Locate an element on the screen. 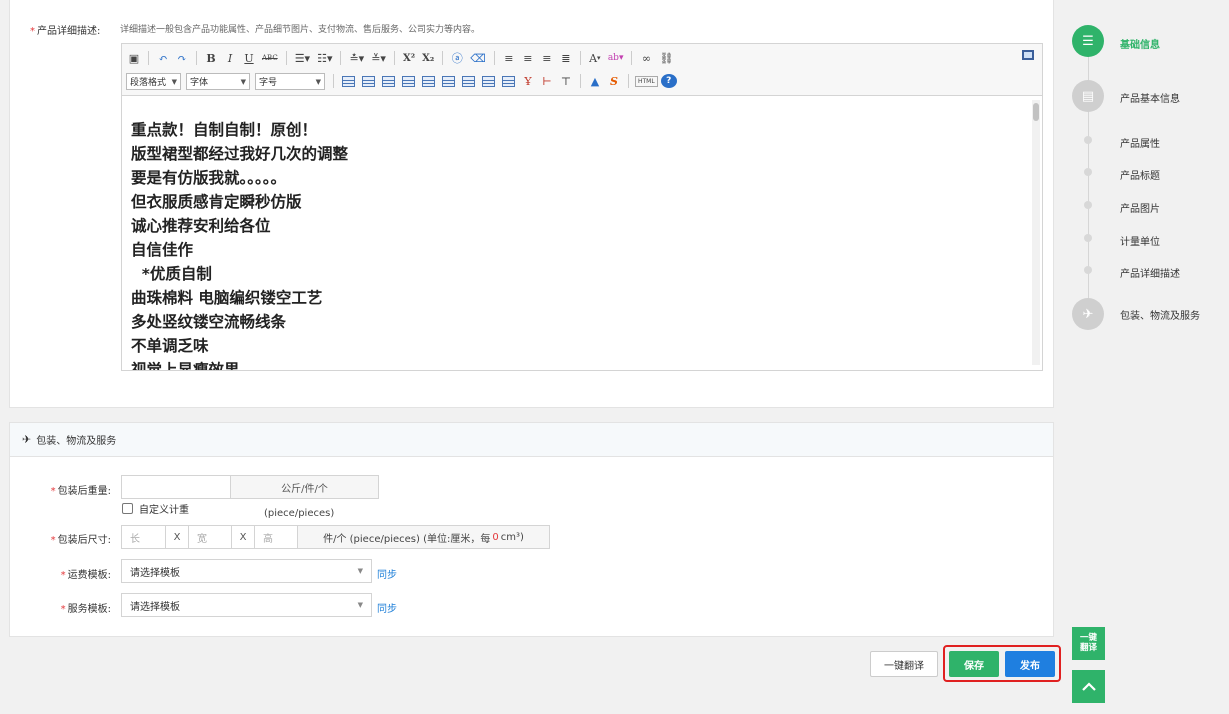  width-input: 宽 is located at coordinates (210, 537).